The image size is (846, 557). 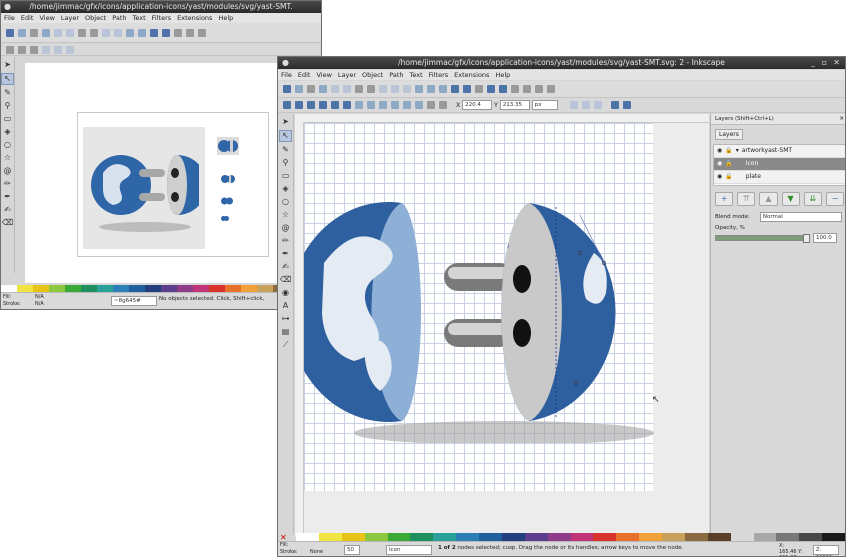 I want to click on blend-mode-select: Normal, so click(x=800, y=217).